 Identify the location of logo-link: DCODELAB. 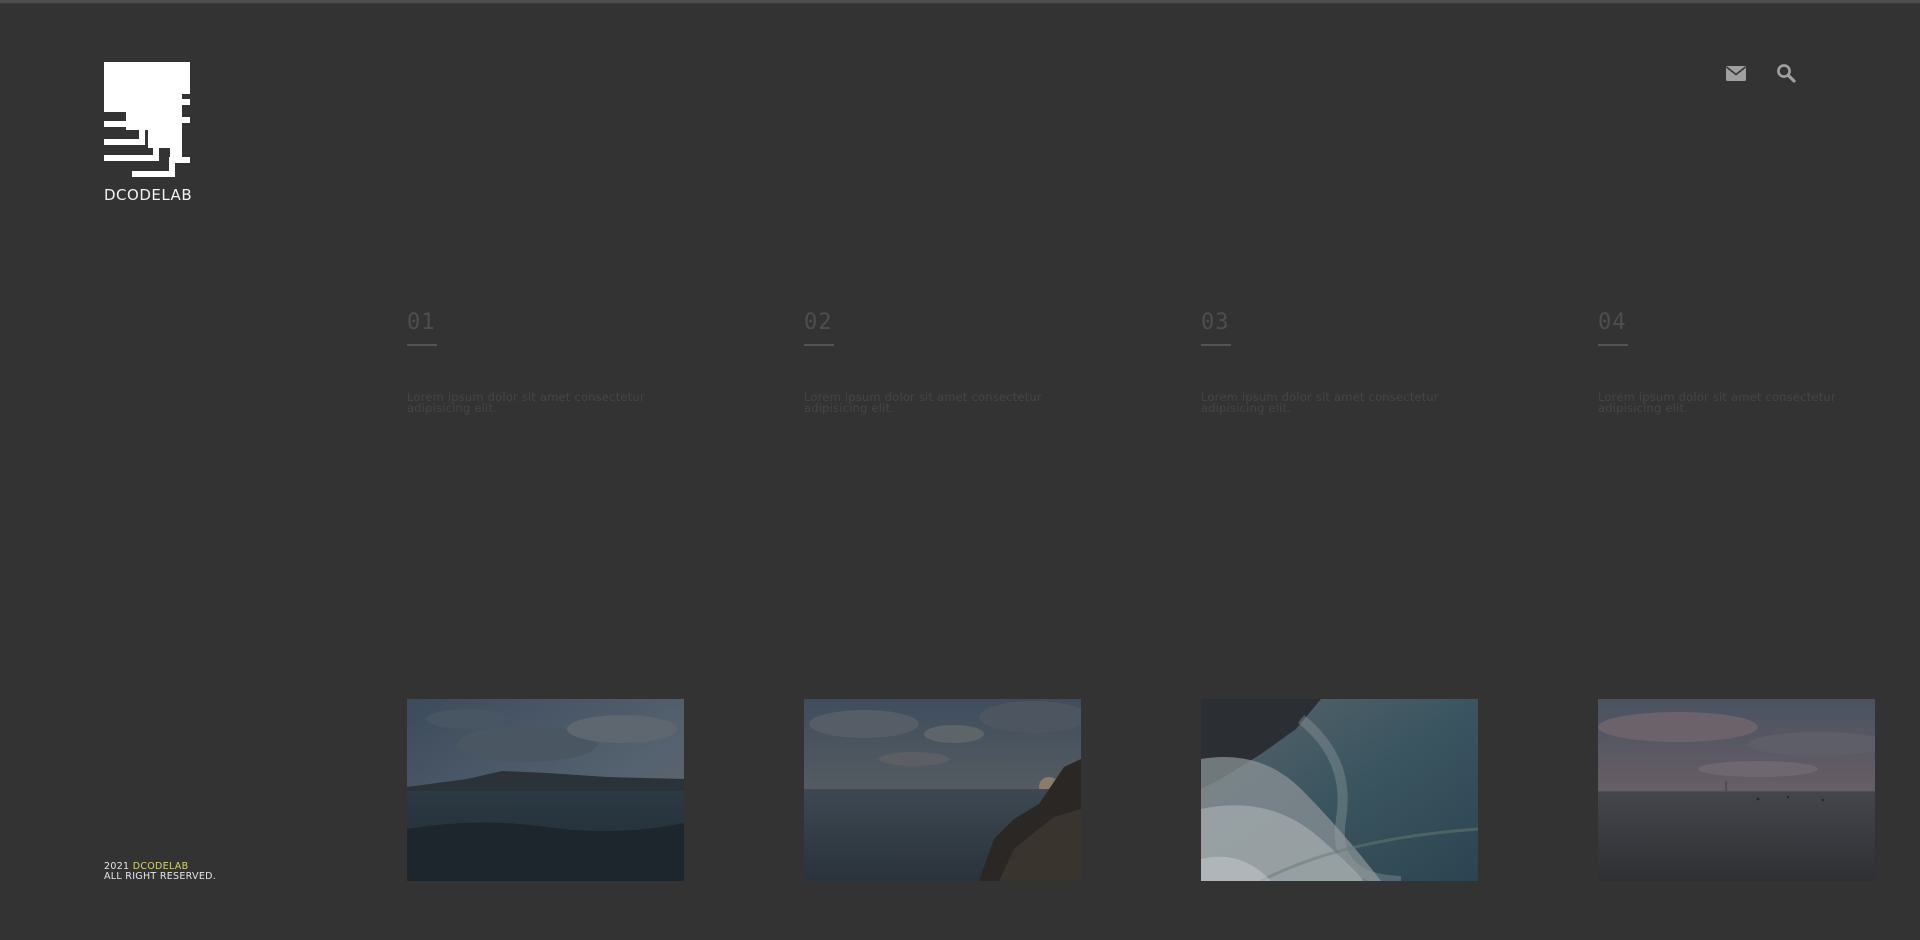
(159, 132).